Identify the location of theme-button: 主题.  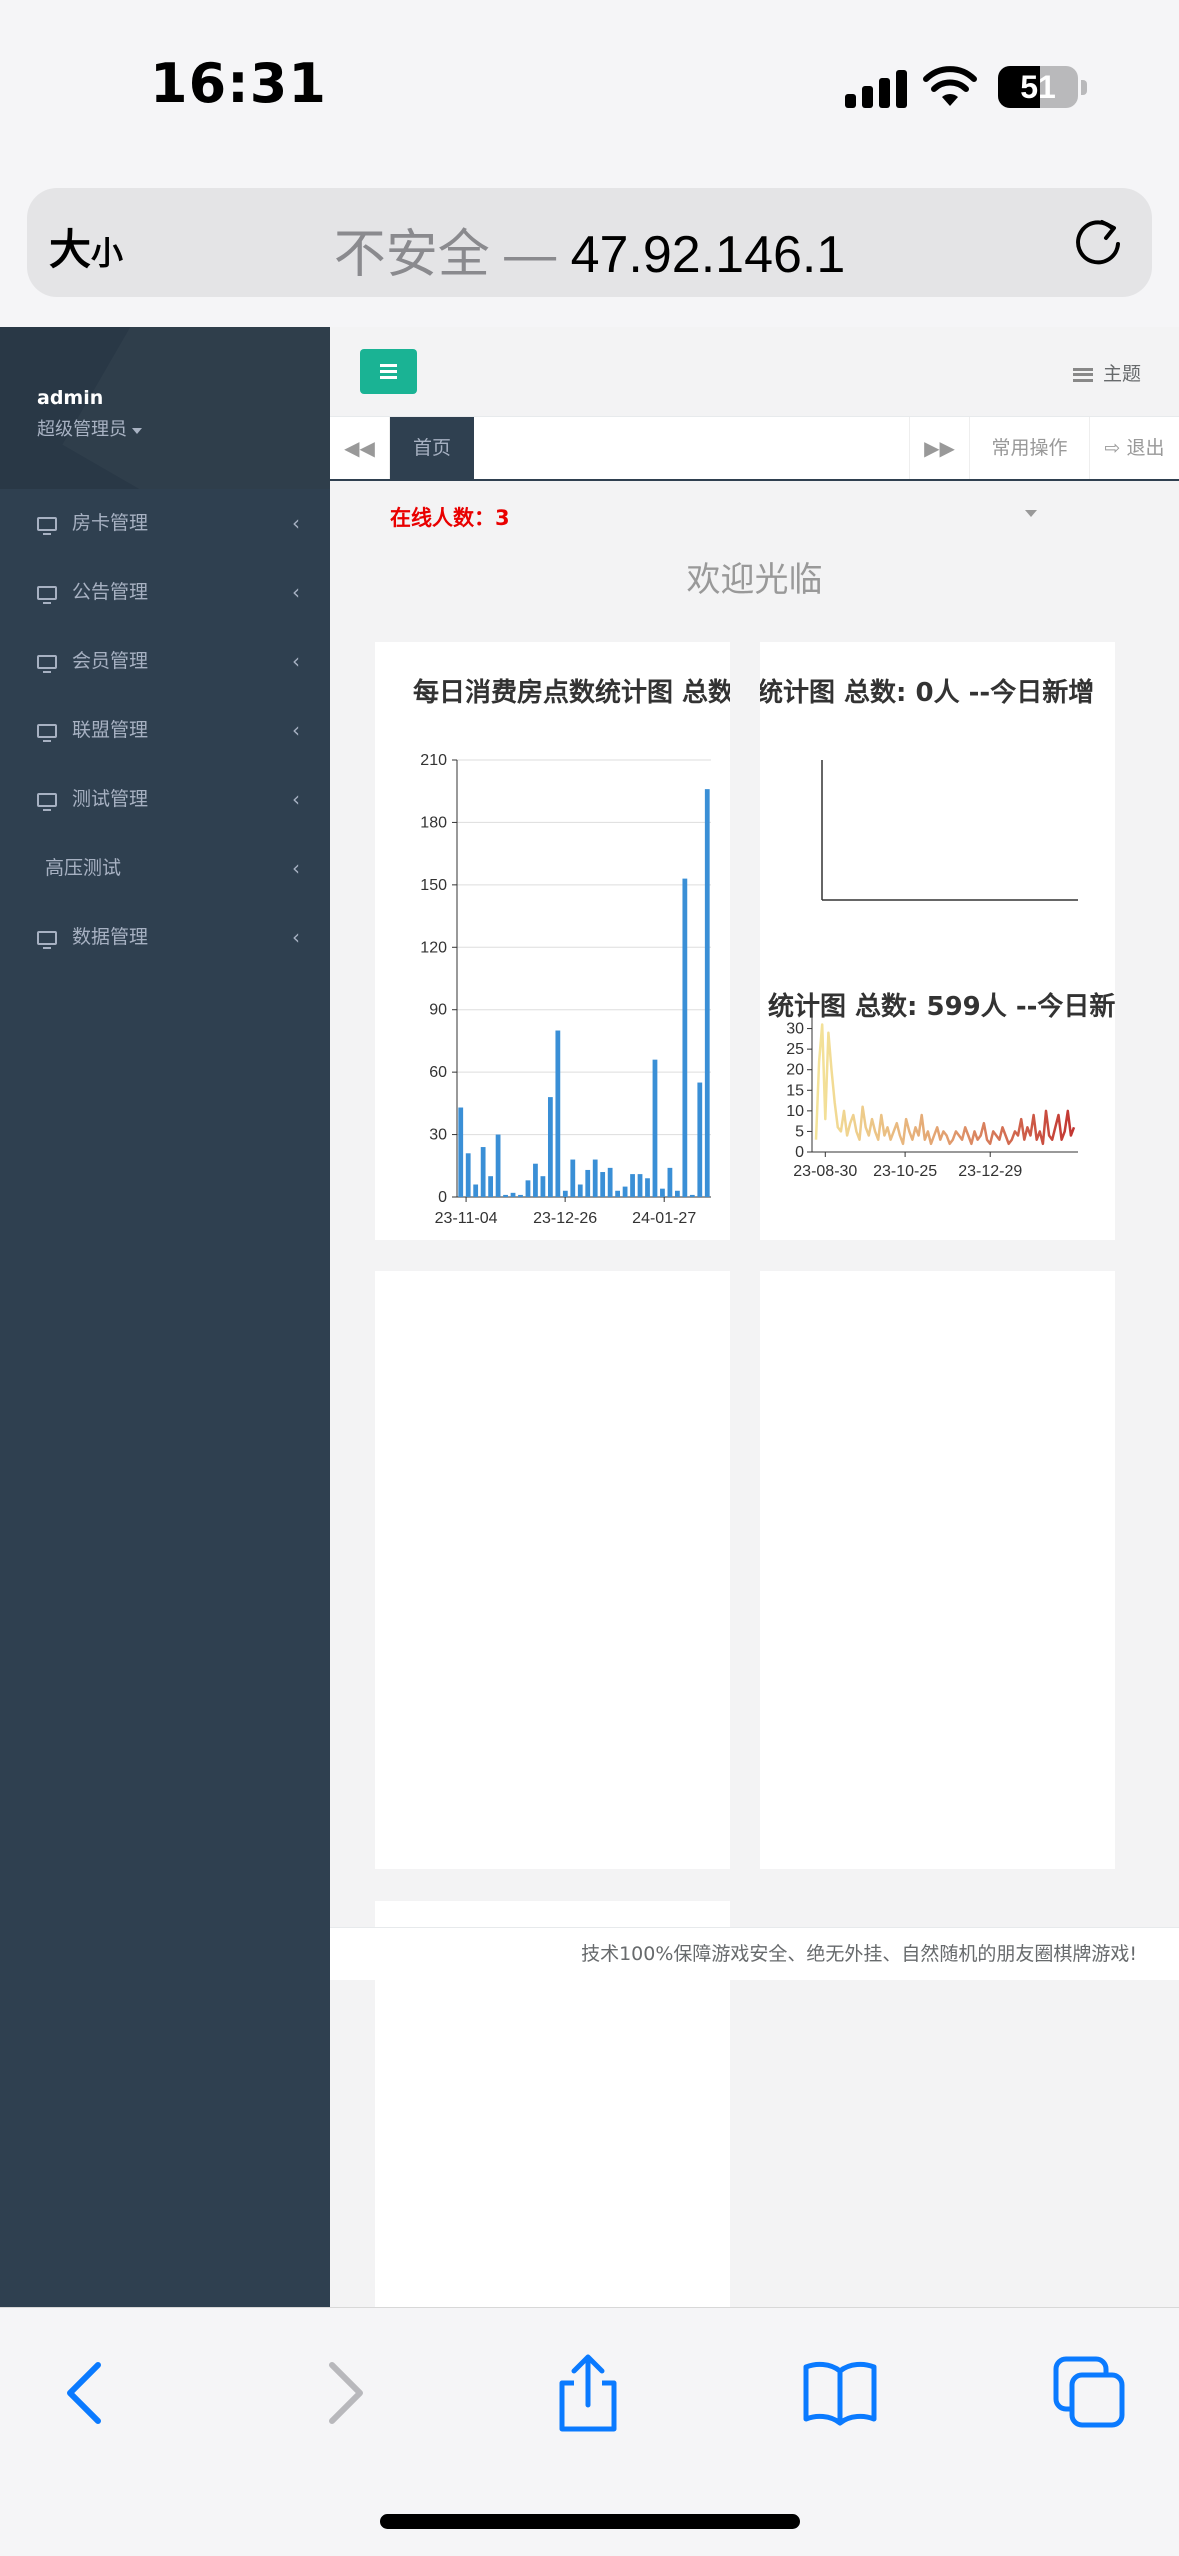
(1106, 372).